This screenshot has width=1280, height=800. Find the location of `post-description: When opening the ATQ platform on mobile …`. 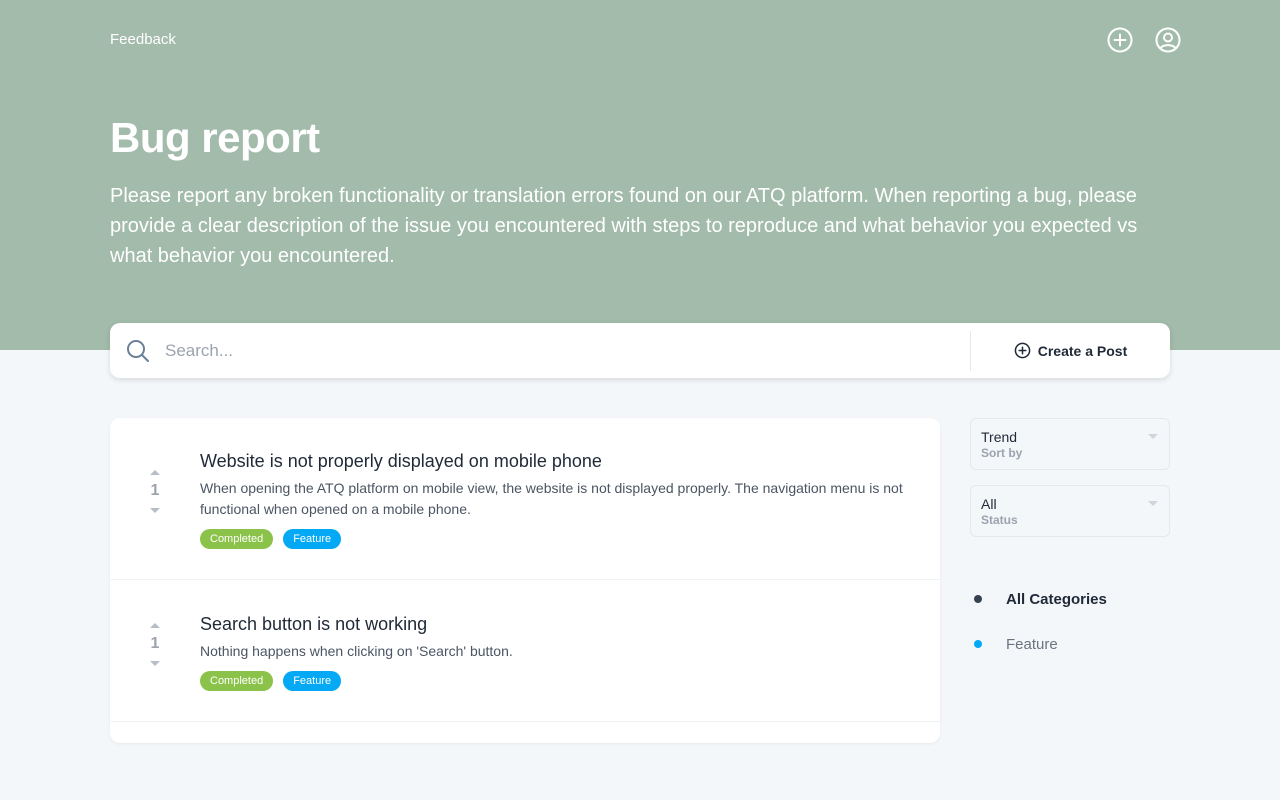

post-description: When opening the ATQ platform on mobile … is located at coordinates (551, 498).